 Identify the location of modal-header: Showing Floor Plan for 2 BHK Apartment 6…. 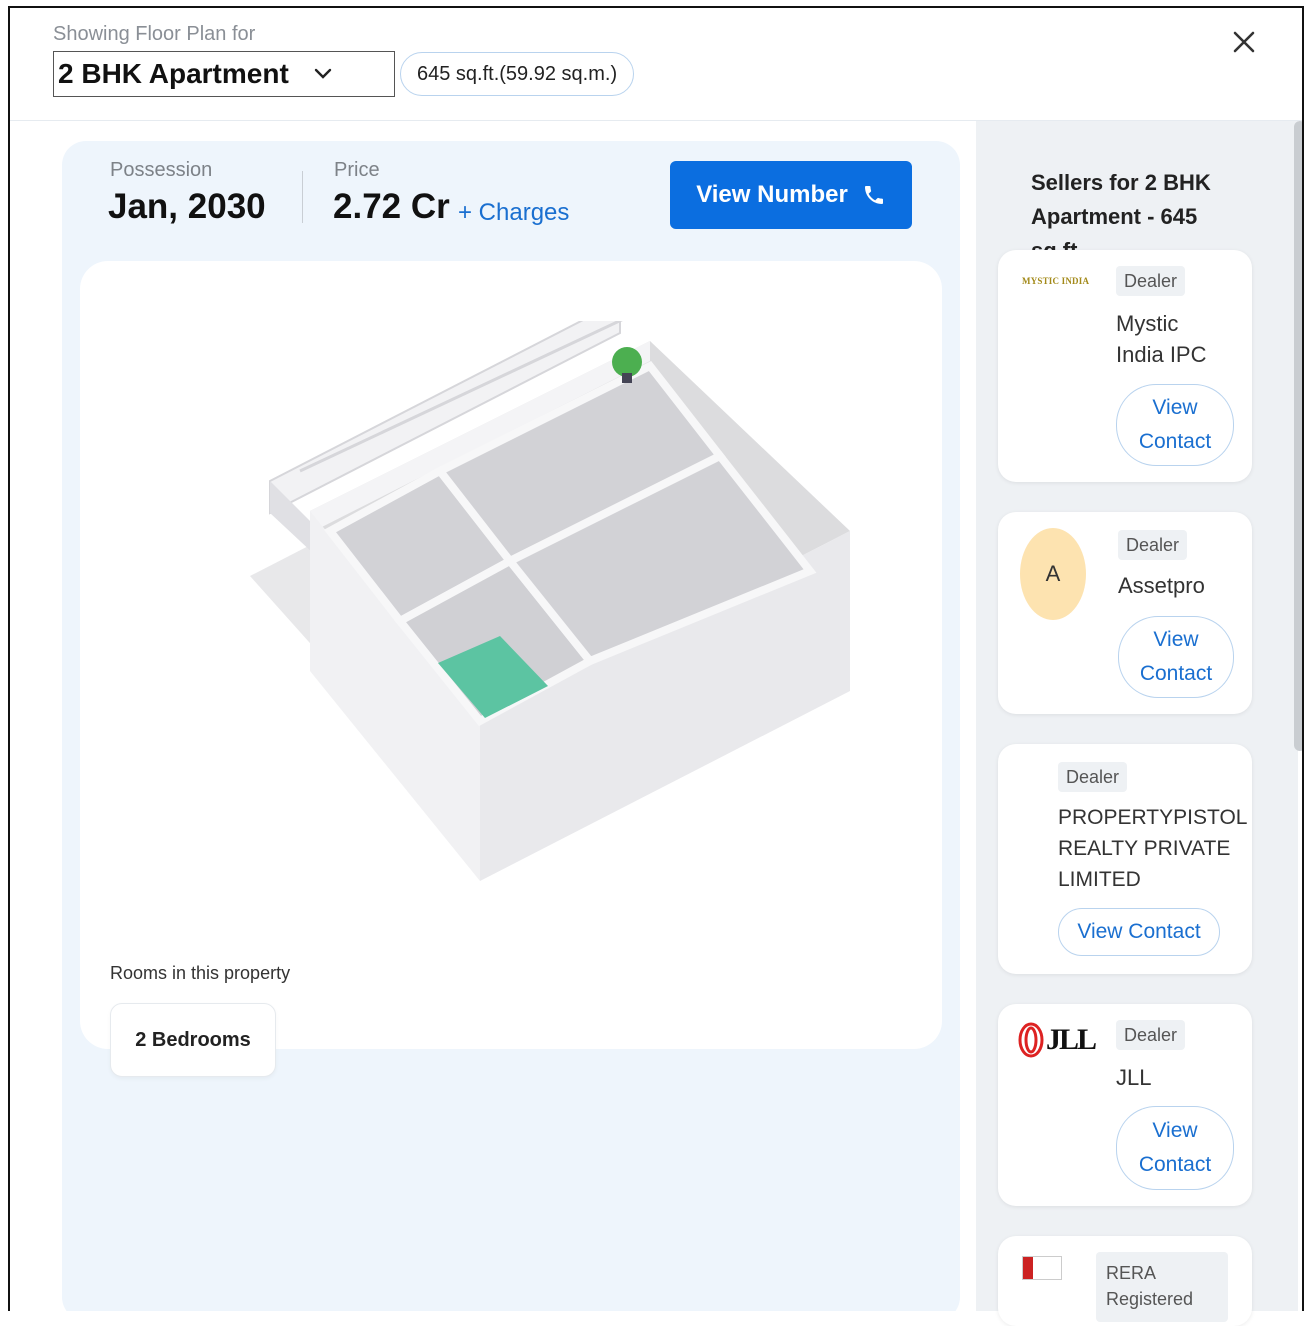
(656, 64).